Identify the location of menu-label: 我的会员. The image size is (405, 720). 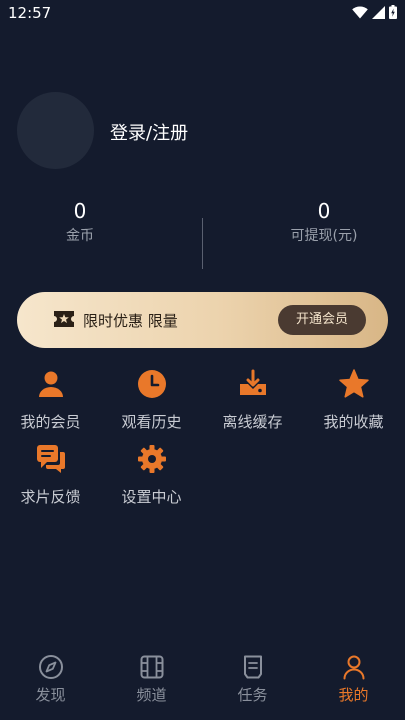
(50, 422).